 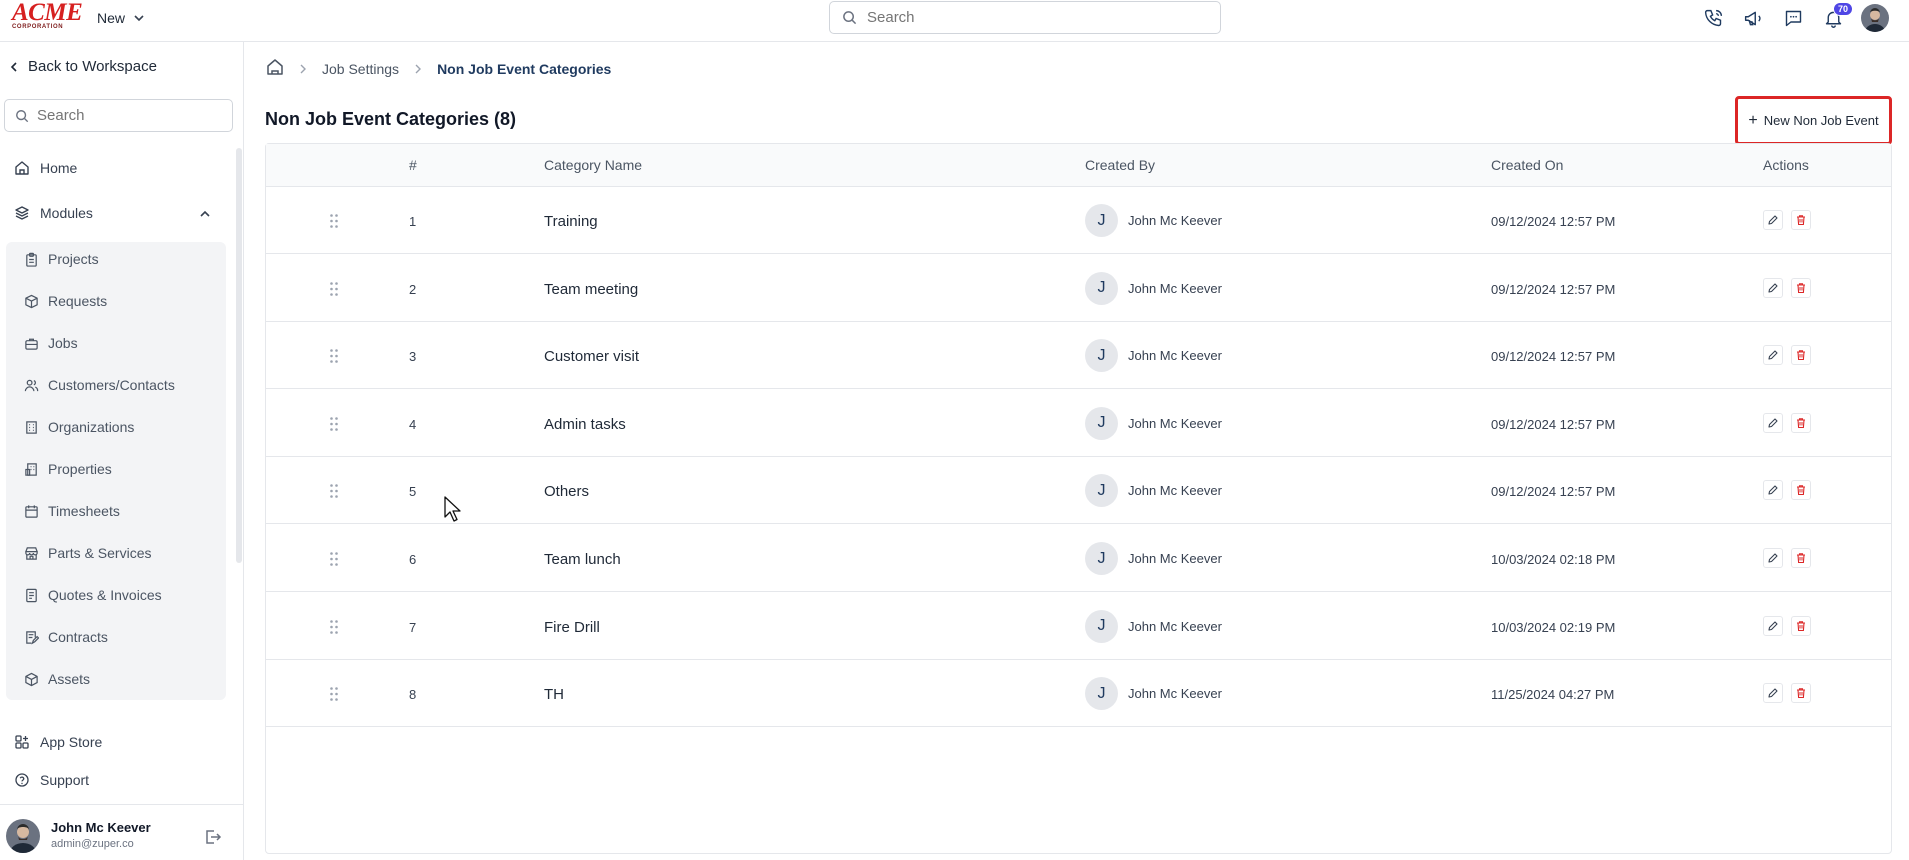 I want to click on bell-icon: 70, so click(x=1837, y=16).